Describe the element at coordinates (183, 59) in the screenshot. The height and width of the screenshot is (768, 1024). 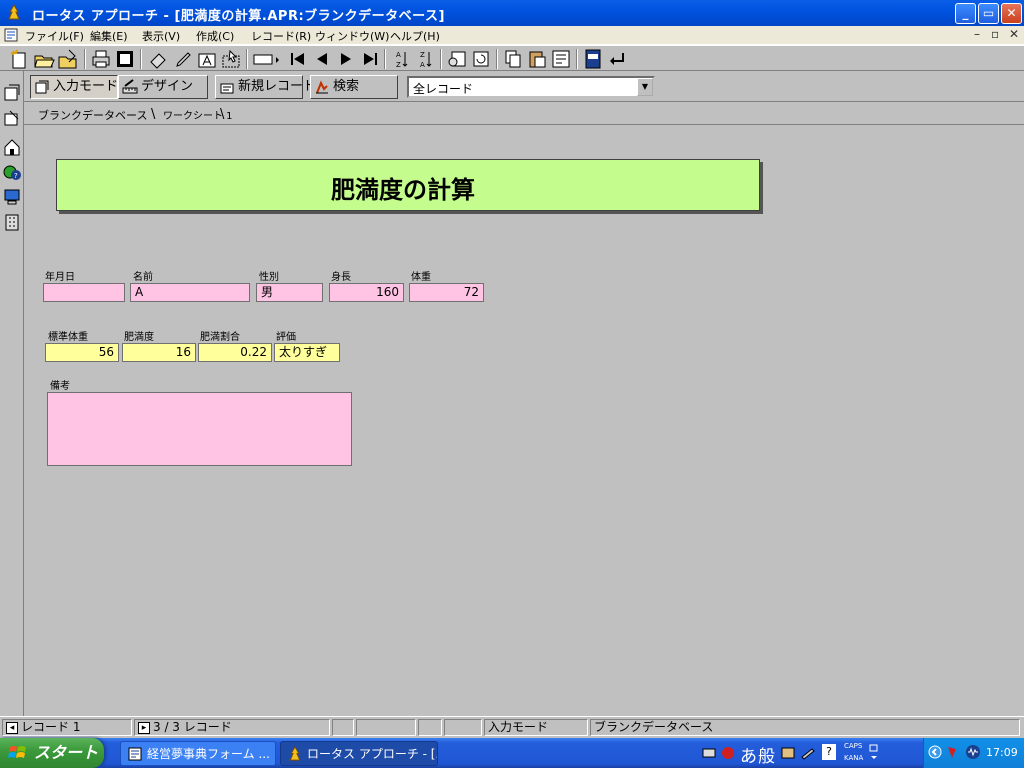
I see `pen-icon` at that location.